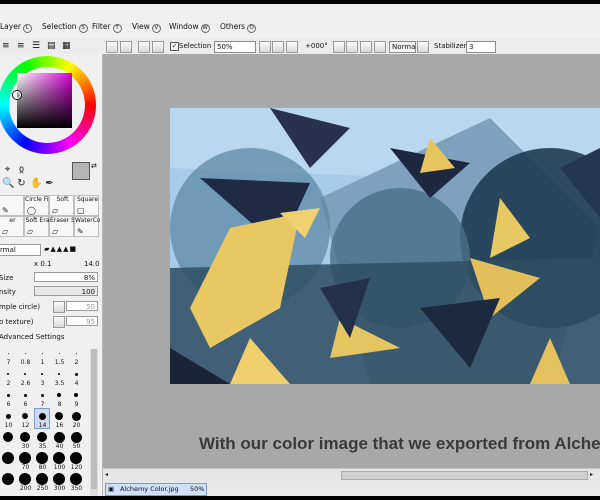 Image resolution: width=600 pixels, height=500 pixels. I want to click on zoom-tool-icon: 🔍, so click(8, 183).